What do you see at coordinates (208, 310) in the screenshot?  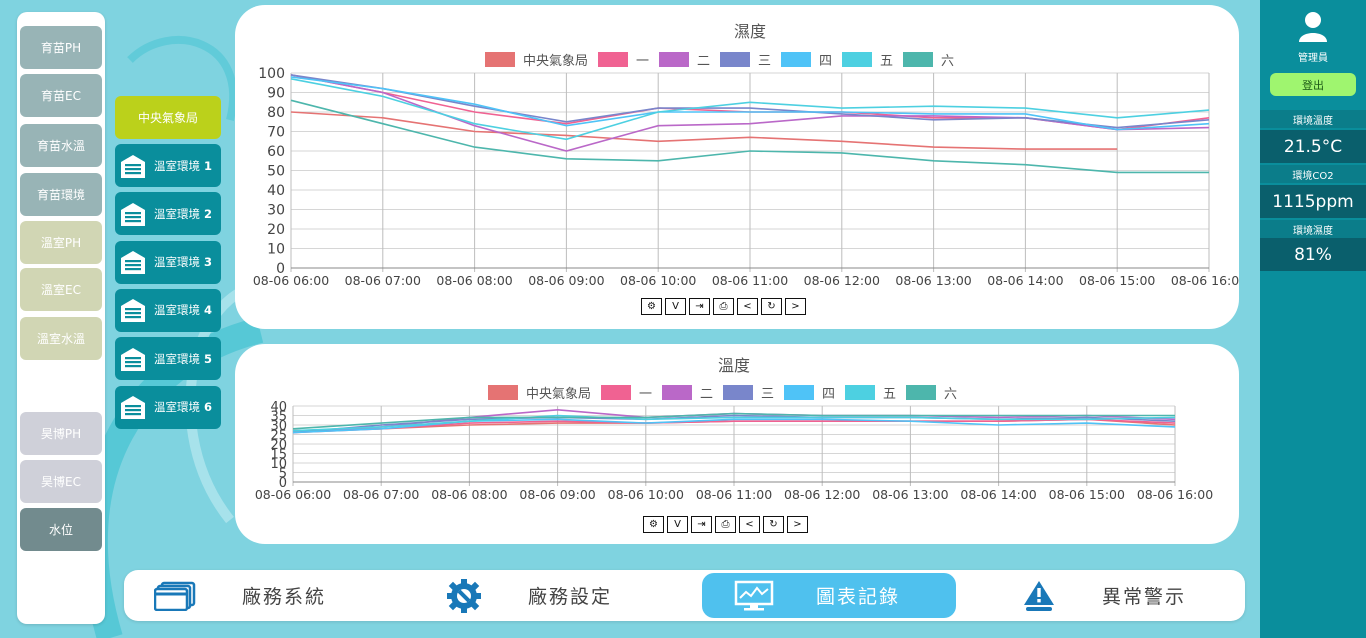 I see `sub-menu-item-number: 4` at bounding box center [208, 310].